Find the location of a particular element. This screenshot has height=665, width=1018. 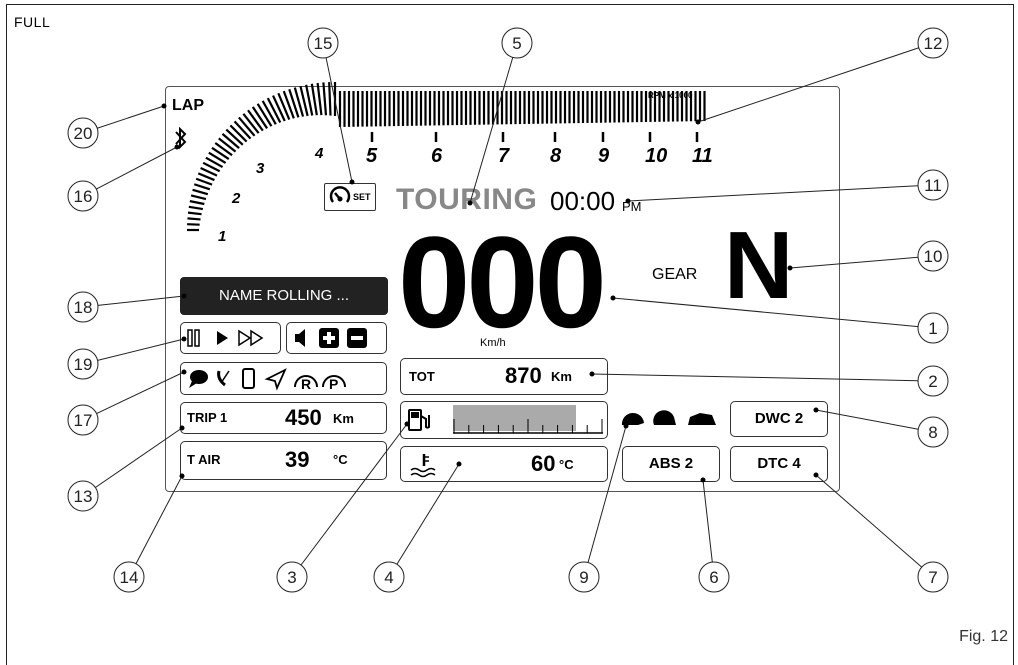

callout-number: 6 is located at coordinates (713, 577).